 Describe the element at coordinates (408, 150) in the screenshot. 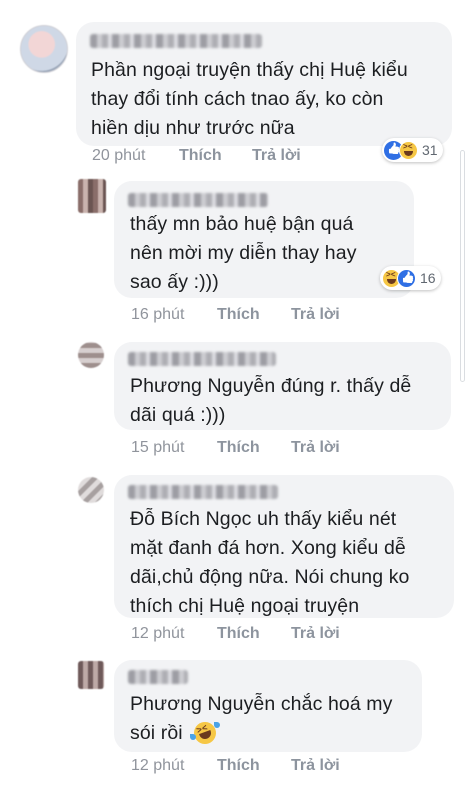

I see `haha-icon` at that location.